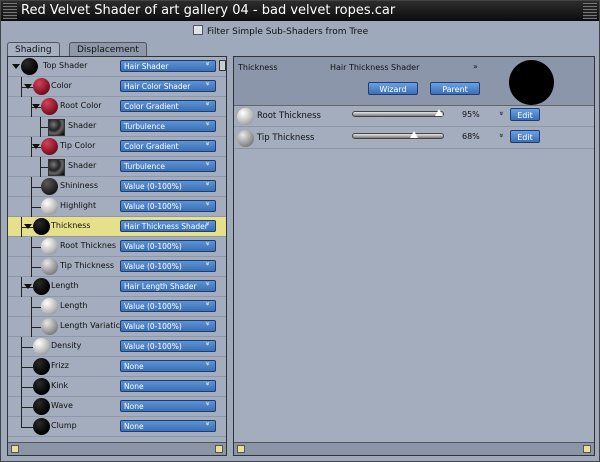 This screenshot has width=600, height=462. I want to click on tree-row: Kink None », so click(117, 387).